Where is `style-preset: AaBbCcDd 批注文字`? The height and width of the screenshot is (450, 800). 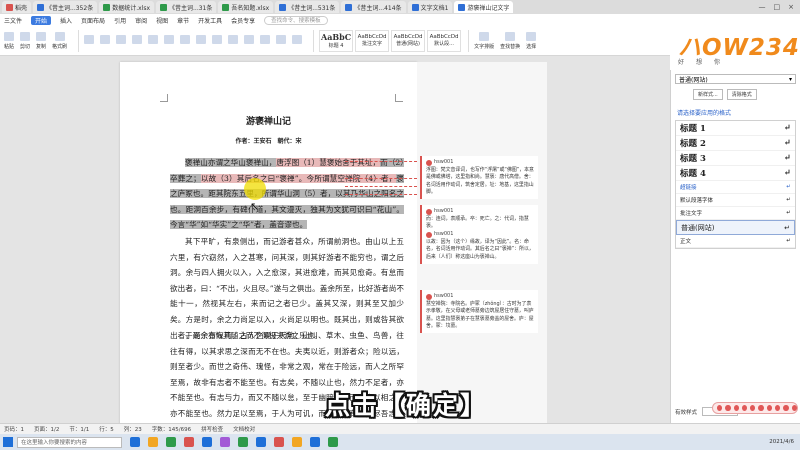
style-preset: AaBbCcDd 批注文字 is located at coordinates (372, 40).